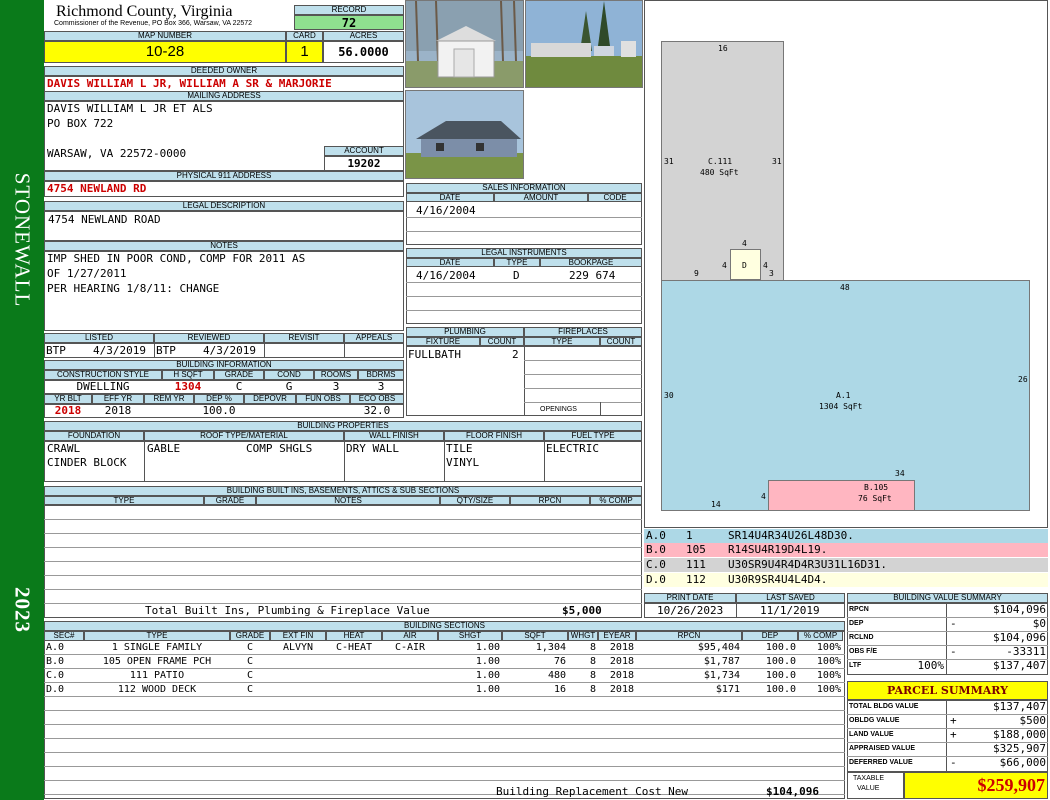  I want to click on floor-header: FLOOR FINISH, so click(494, 436).